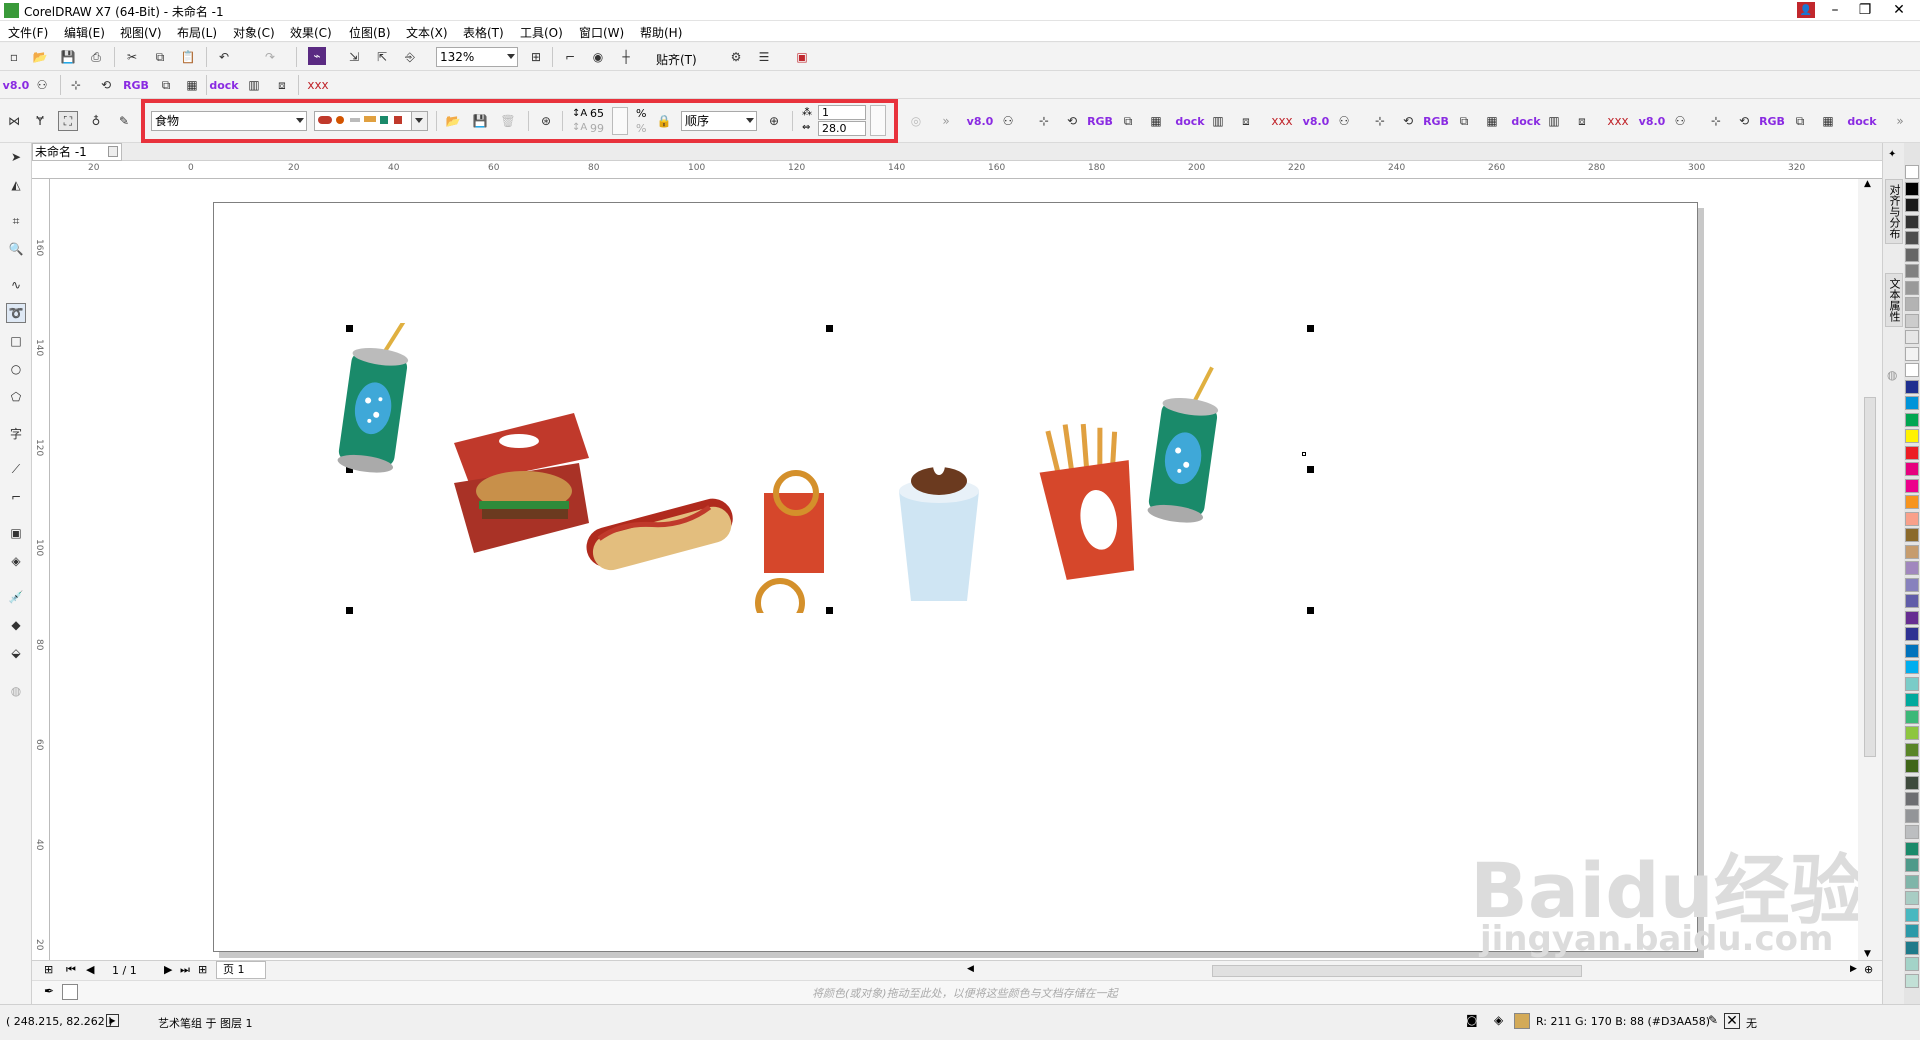 Image resolution: width=1920 pixels, height=1040 pixels. I want to click on vertical-ruler: 160140120100806040200, so click(41, 569).